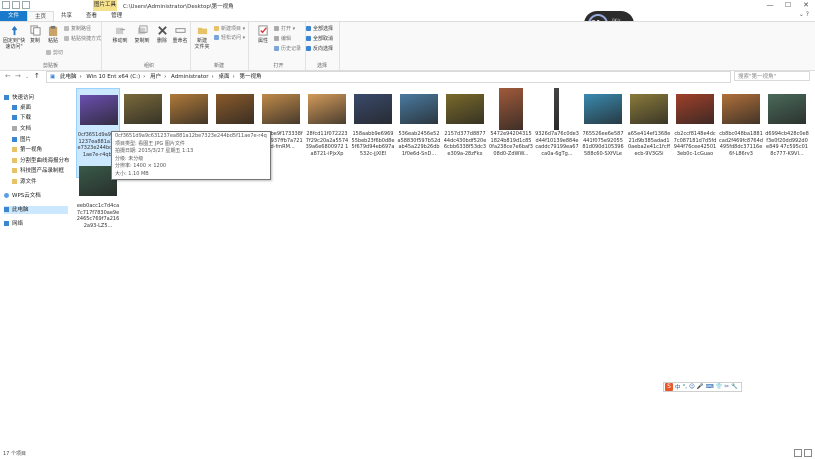  What do you see at coordinates (6, 223) in the screenshot?
I see `network-icon` at bounding box center [6, 223].